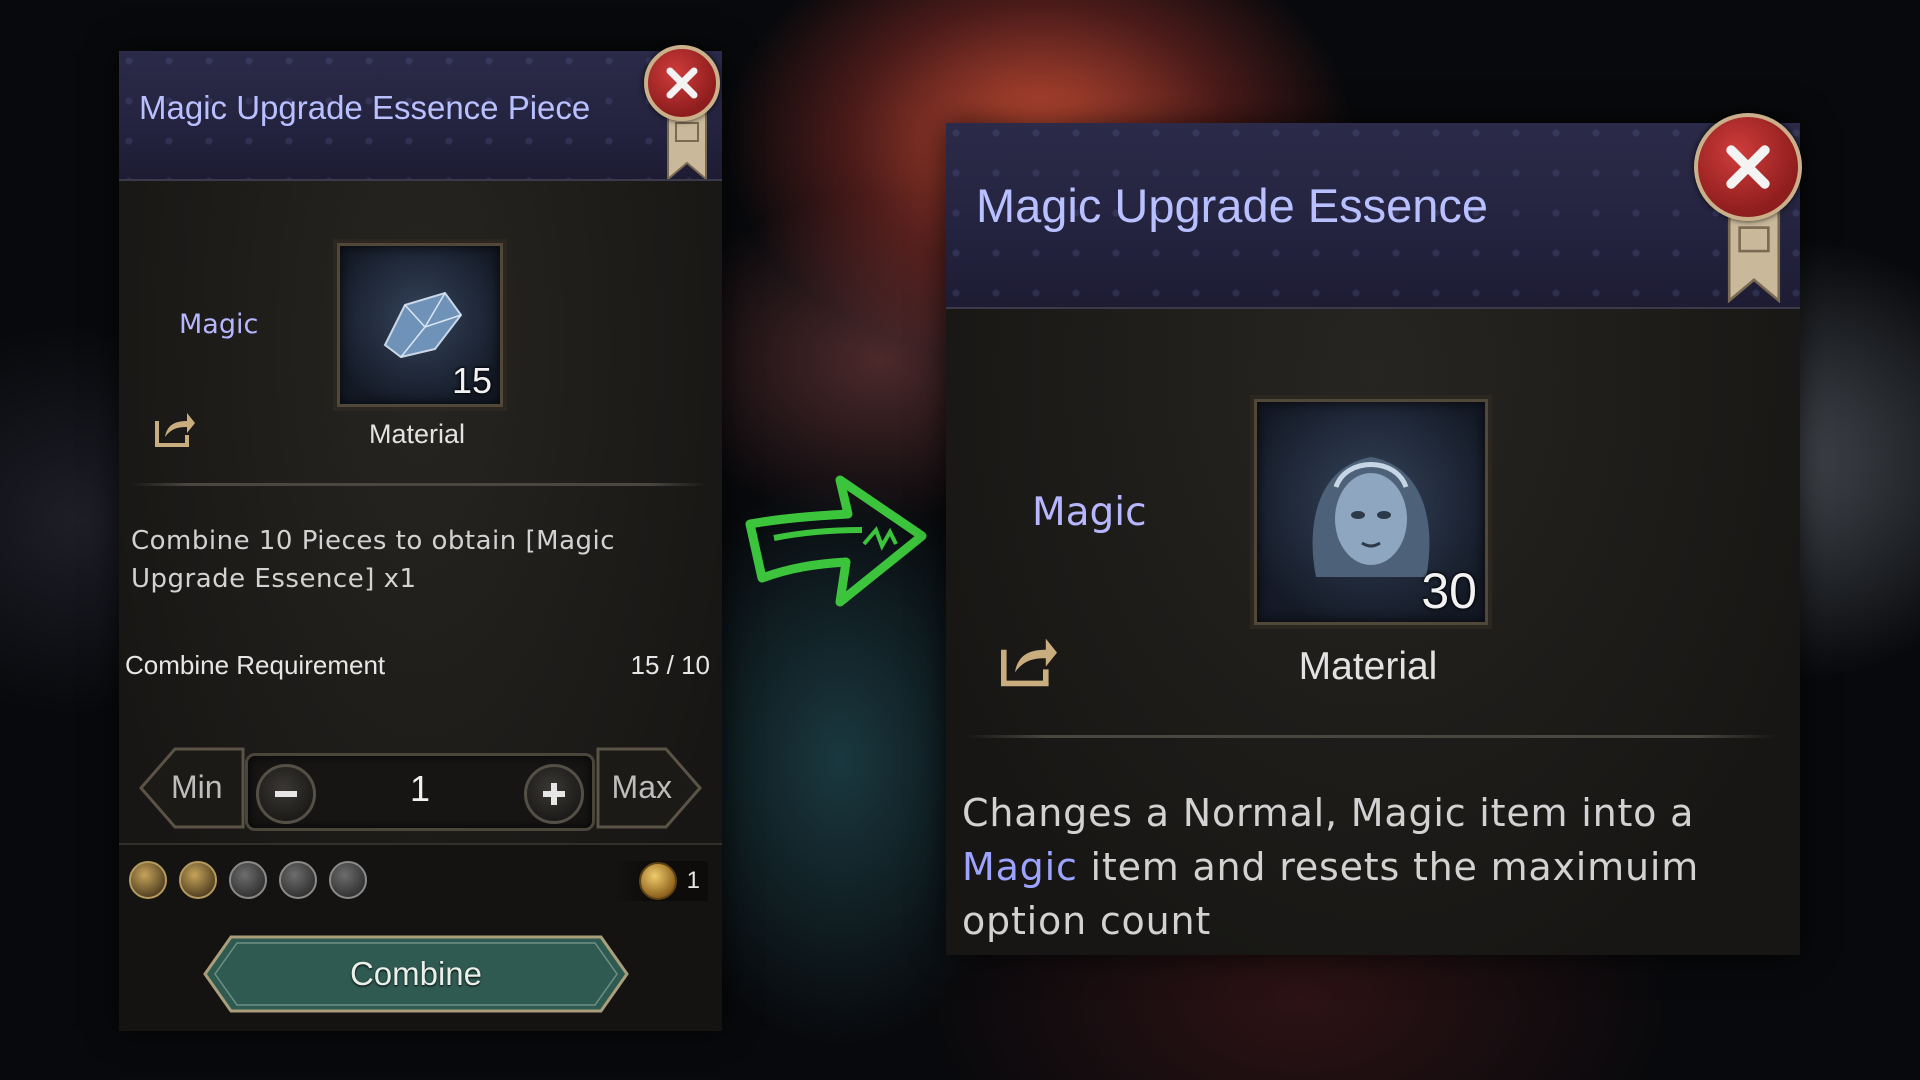 The image size is (1920, 1080). Describe the element at coordinates (1754, 255) in the screenshot. I see `ribbon-icon` at that location.